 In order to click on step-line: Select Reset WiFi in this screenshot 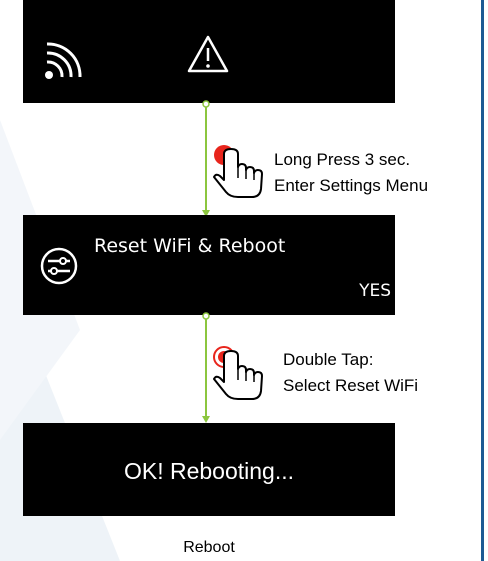, I will do `click(351, 385)`.